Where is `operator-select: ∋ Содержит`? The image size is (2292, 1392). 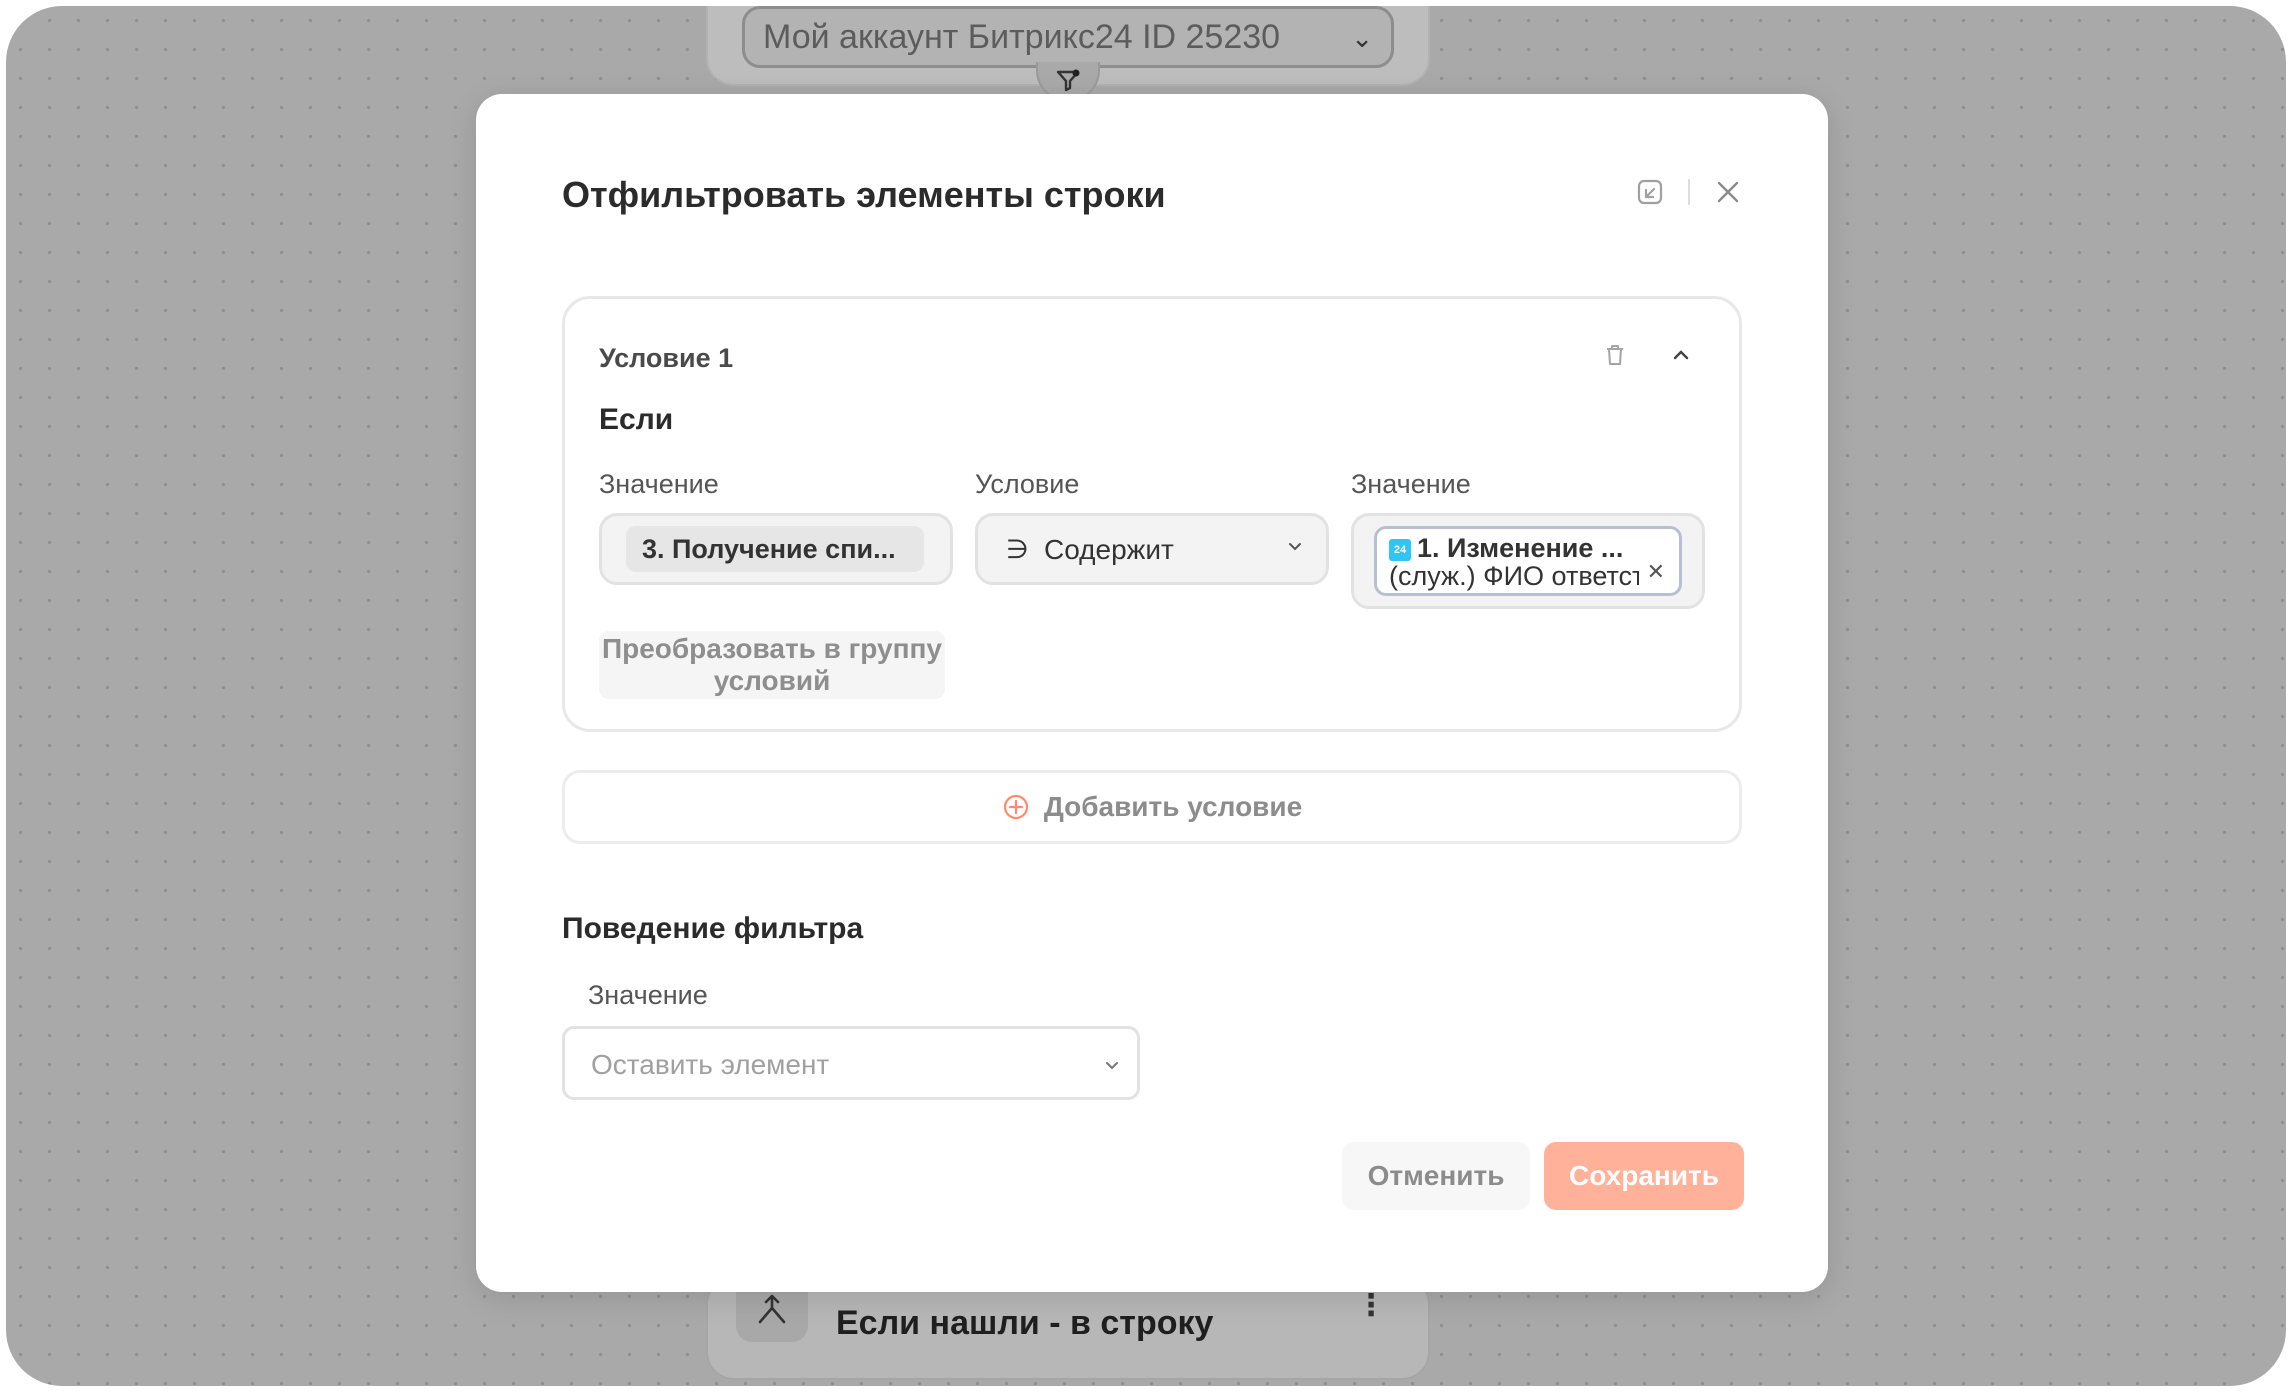 operator-select: ∋ Содержит is located at coordinates (1152, 549).